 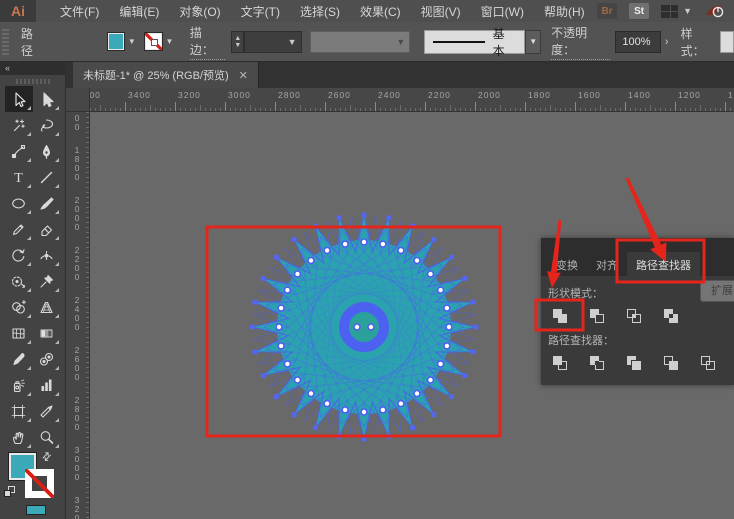 What do you see at coordinates (19, 151) in the screenshot?
I see `curvature-tool` at bounding box center [19, 151].